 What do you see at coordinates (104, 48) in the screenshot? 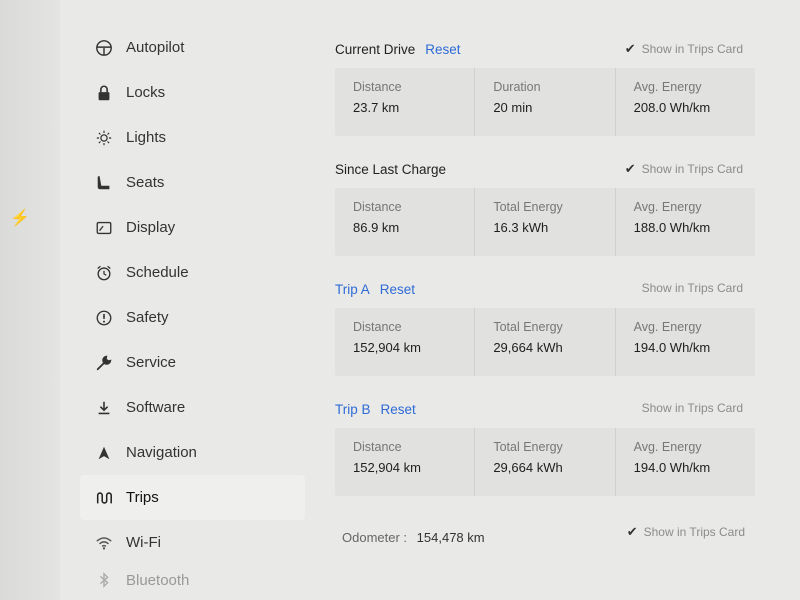
I see `steering-wheel-icon` at bounding box center [104, 48].